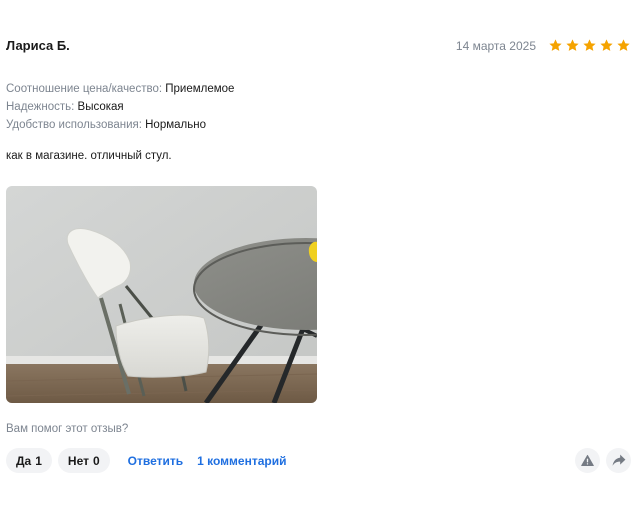 The height and width of the screenshot is (523, 631). Describe the element at coordinates (38, 460) in the screenshot. I see `vote-yes-count: 1` at that location.